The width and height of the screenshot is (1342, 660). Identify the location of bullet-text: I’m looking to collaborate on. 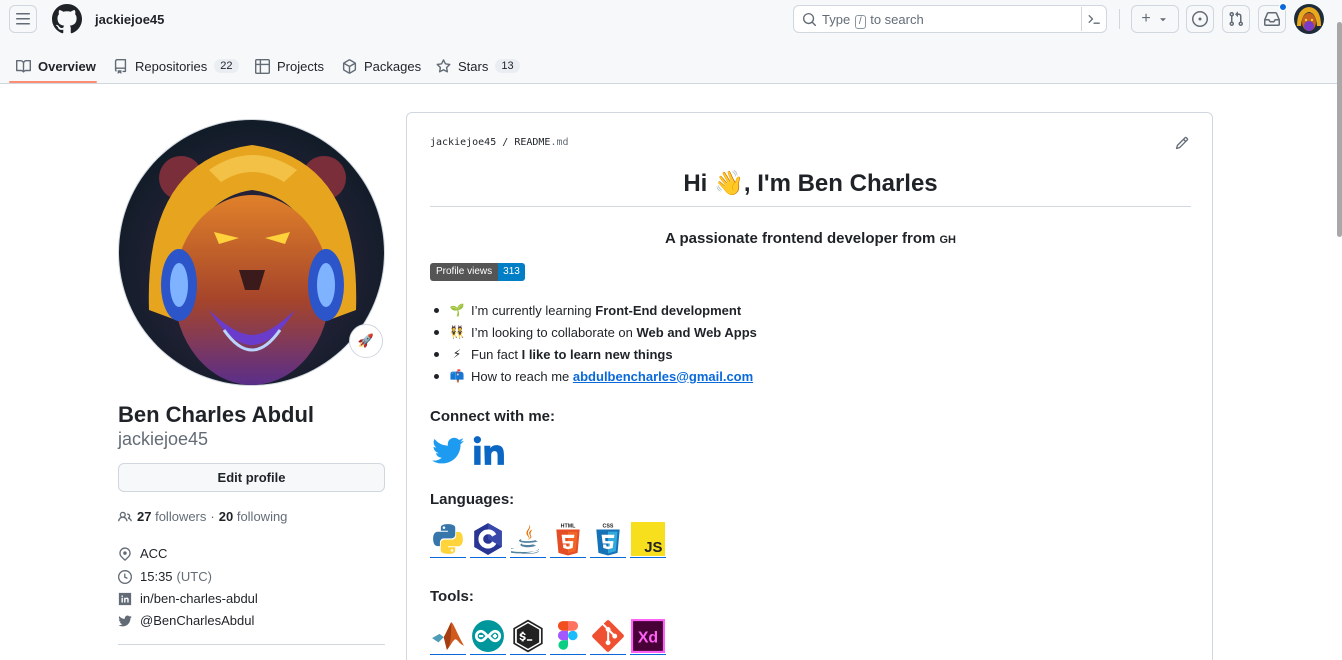
(552, 332).